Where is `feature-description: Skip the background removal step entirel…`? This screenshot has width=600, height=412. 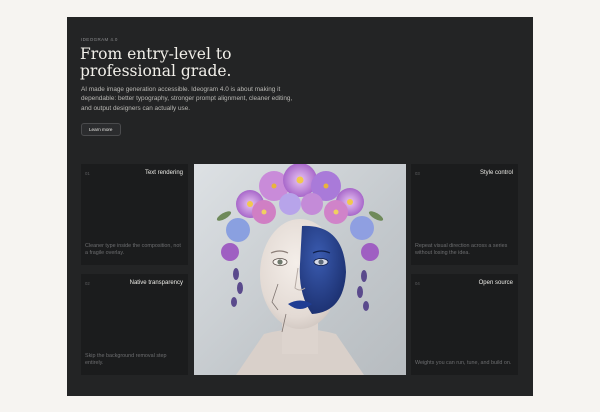 feature-description: Skip the background removal step entirel… is located at coordinates (126, 359).